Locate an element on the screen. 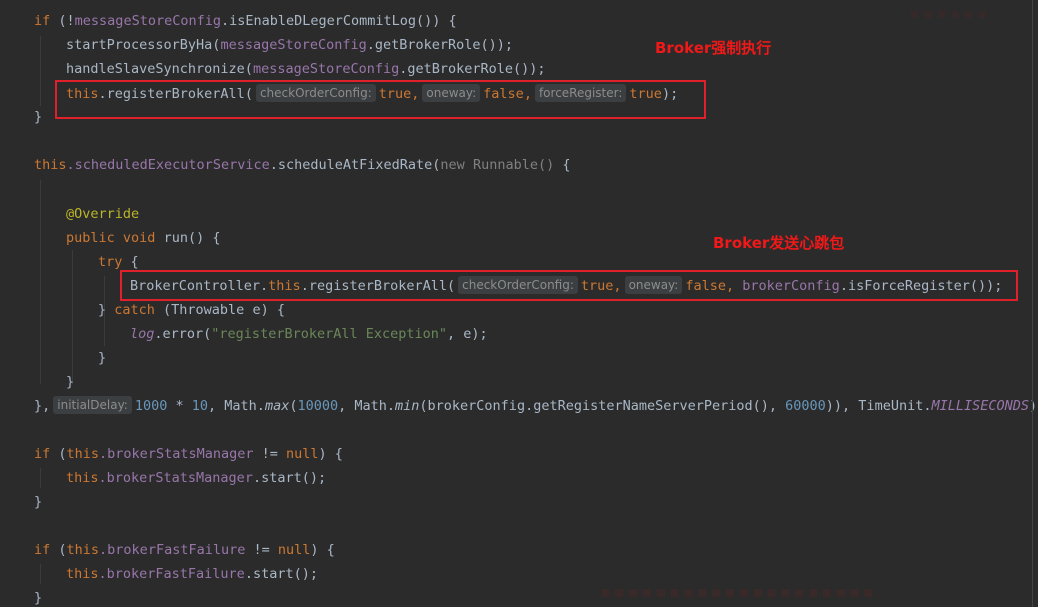 Image resolution: width=1038 pixels, height=607 pixels. annotation-send-heartbeat: Broker发送心跳包 is located at coordinates (779, 243).